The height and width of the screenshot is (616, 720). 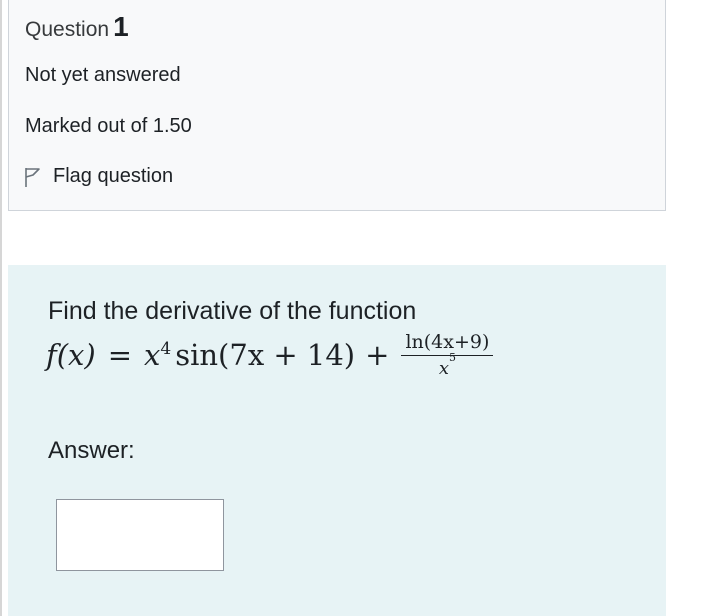 I want to click on flag-question-label: Flag question, so click(x=113, y=176).